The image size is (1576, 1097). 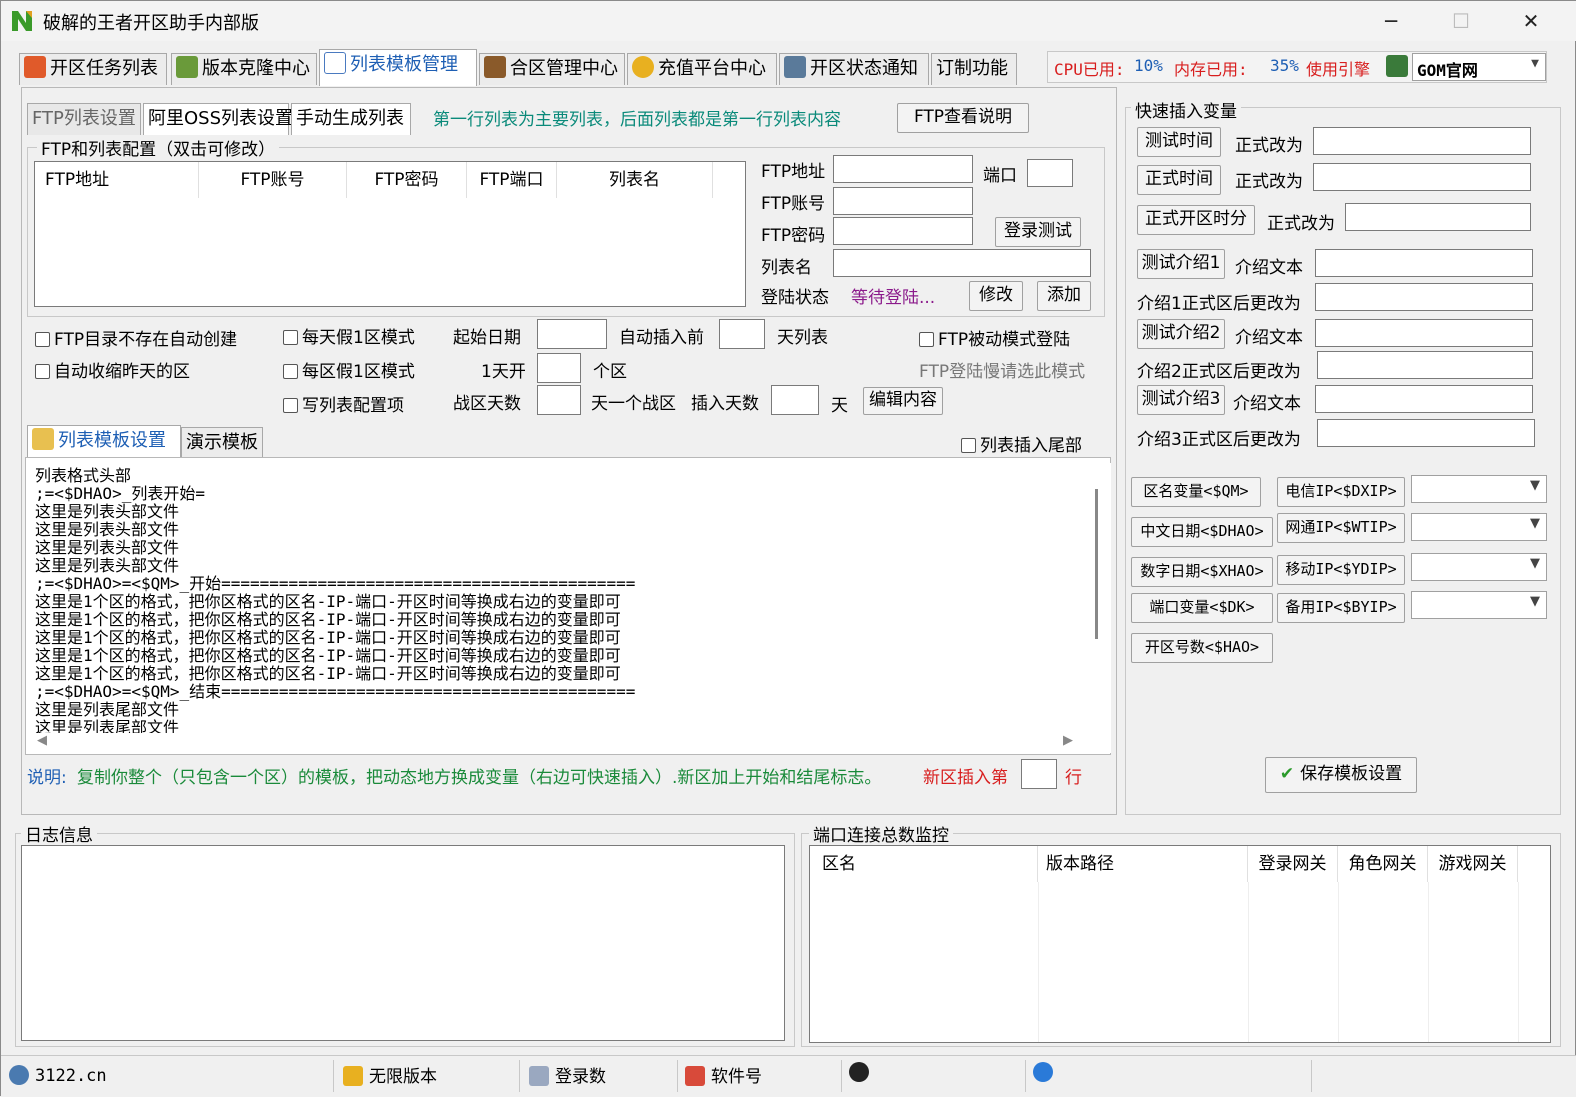 What do you see at coordinates (112, 369) in the screenshot?
I see `auto-shrink-checkbox: 自动收缩昨天的区` at bounding box center [112, 369].